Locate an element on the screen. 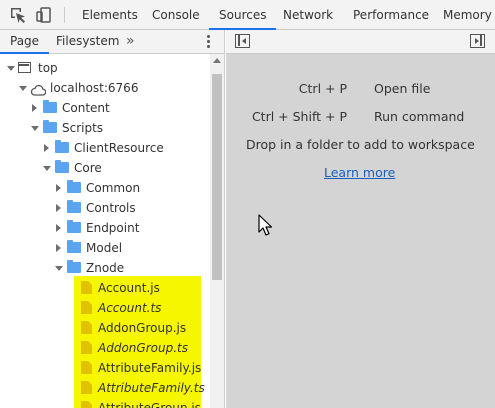 This screenshot has width=495, height=408. tab-performance: Performance is located at coordinates (391, 15).